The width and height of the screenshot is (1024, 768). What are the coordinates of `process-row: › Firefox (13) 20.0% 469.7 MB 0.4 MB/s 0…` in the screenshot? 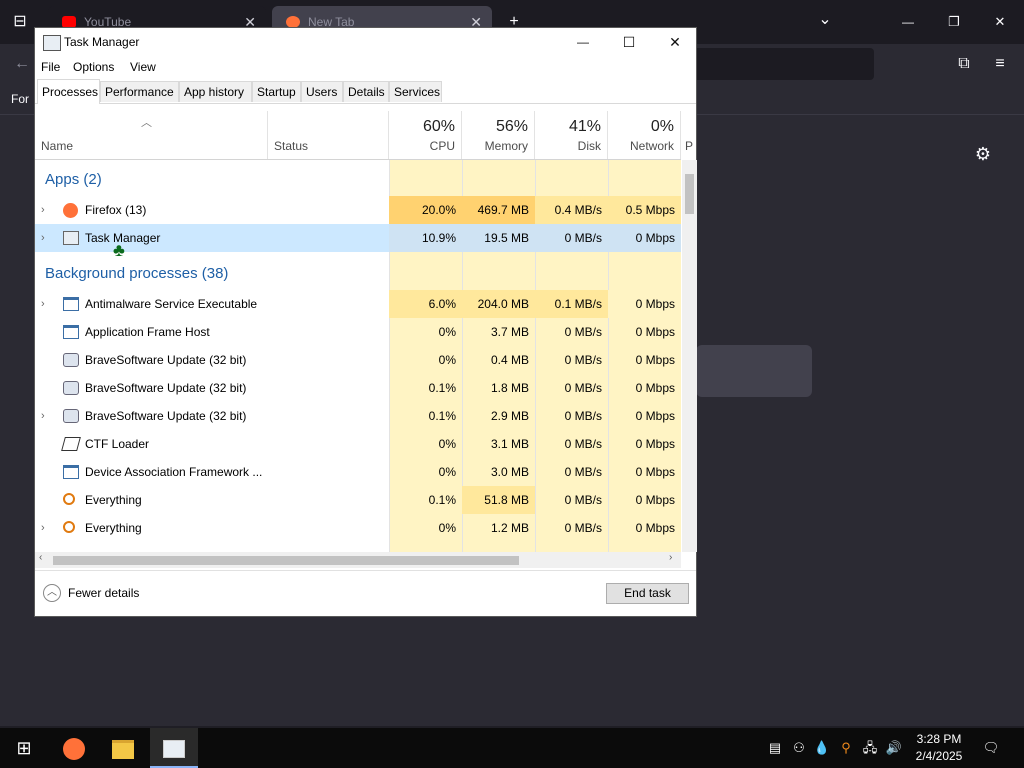 It's located at (358, 210).